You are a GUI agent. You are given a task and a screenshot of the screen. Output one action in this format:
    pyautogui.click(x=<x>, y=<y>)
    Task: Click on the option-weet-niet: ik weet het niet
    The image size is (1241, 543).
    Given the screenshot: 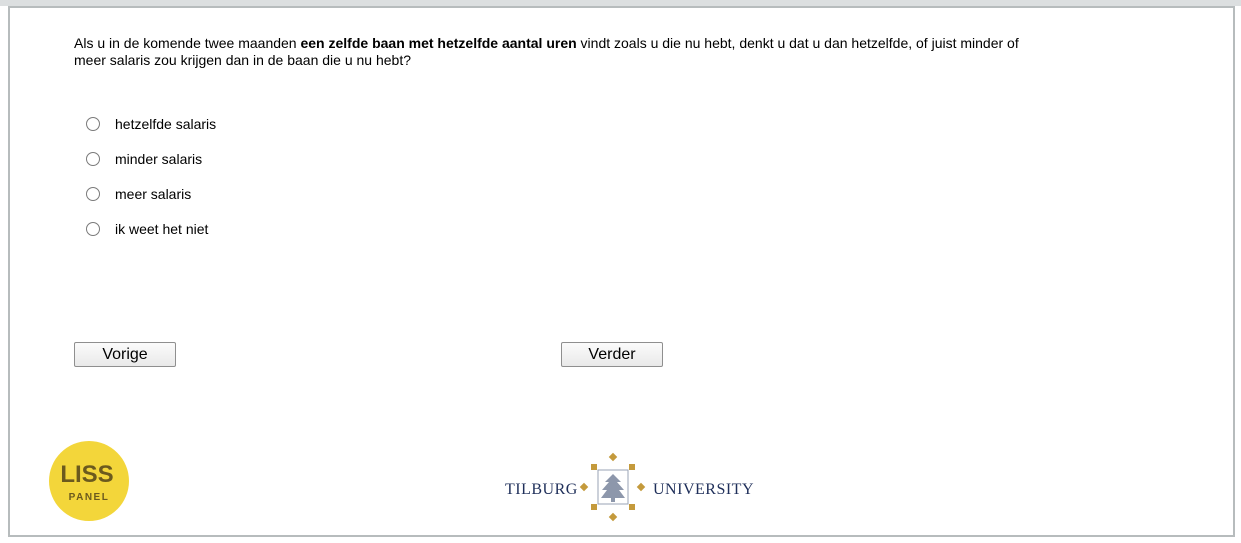 What is the action you would take?
    pyautogui.click(x=151, y=228)
    